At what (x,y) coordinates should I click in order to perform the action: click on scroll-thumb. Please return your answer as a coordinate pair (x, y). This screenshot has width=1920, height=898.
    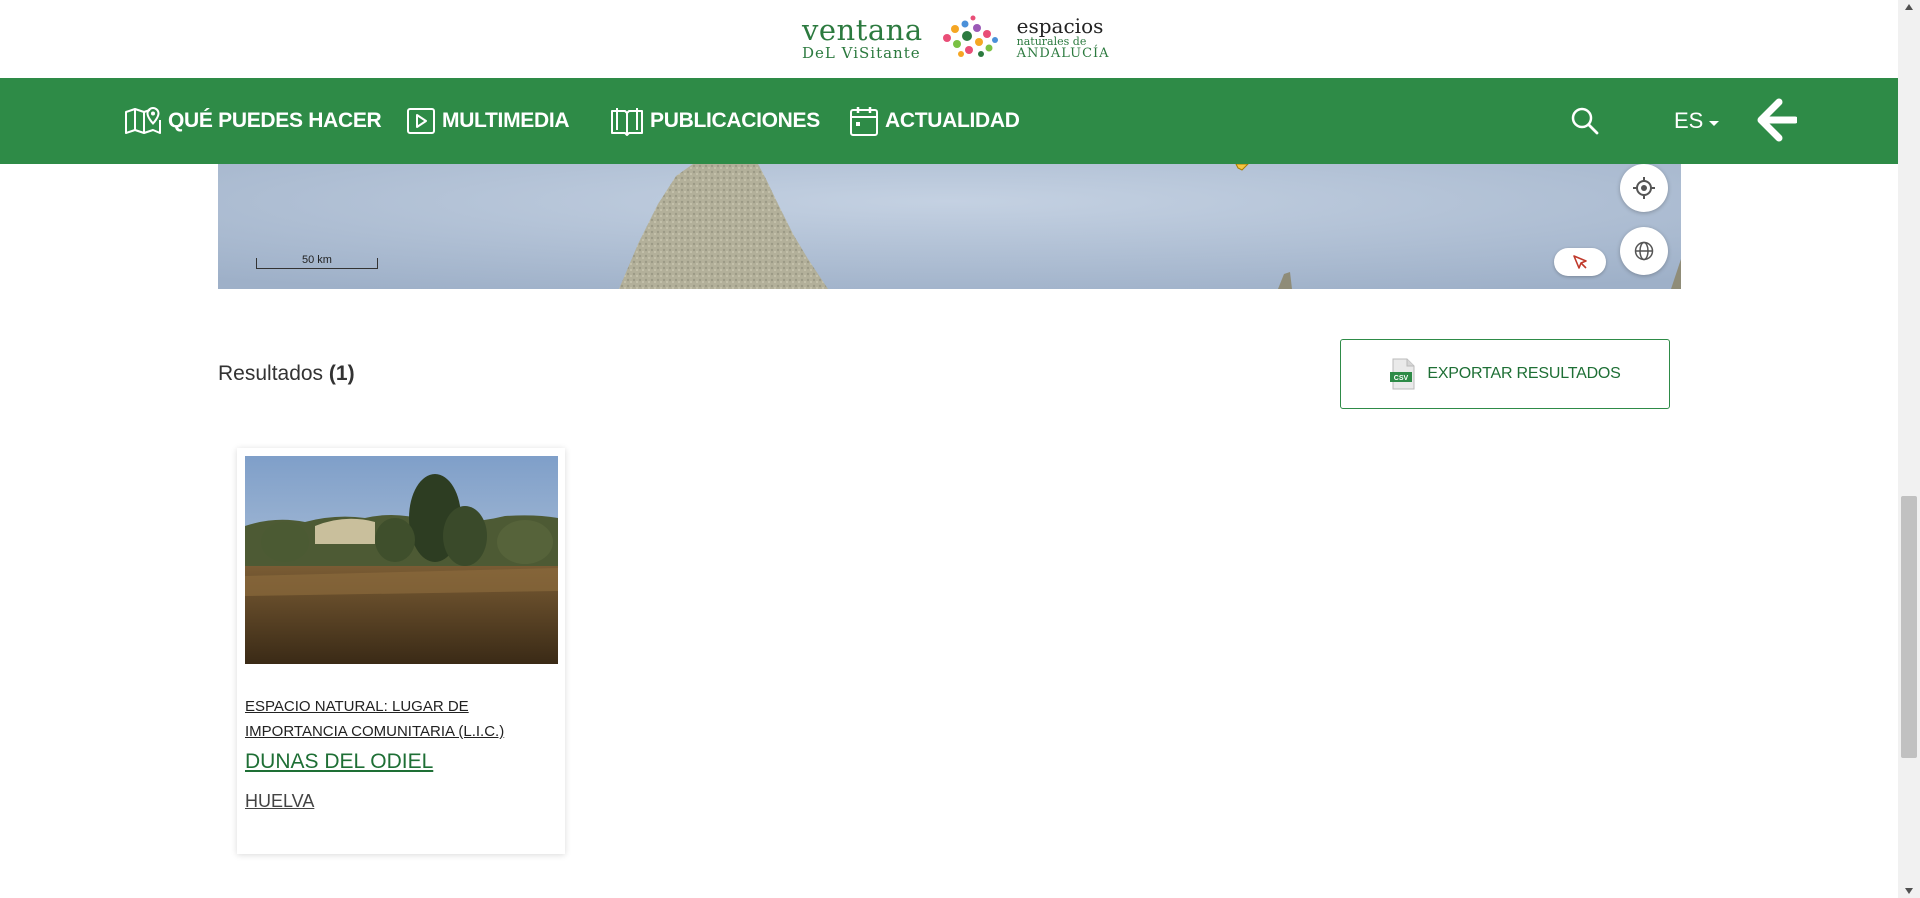
    Looking at the image, I should click on (1909, 627).